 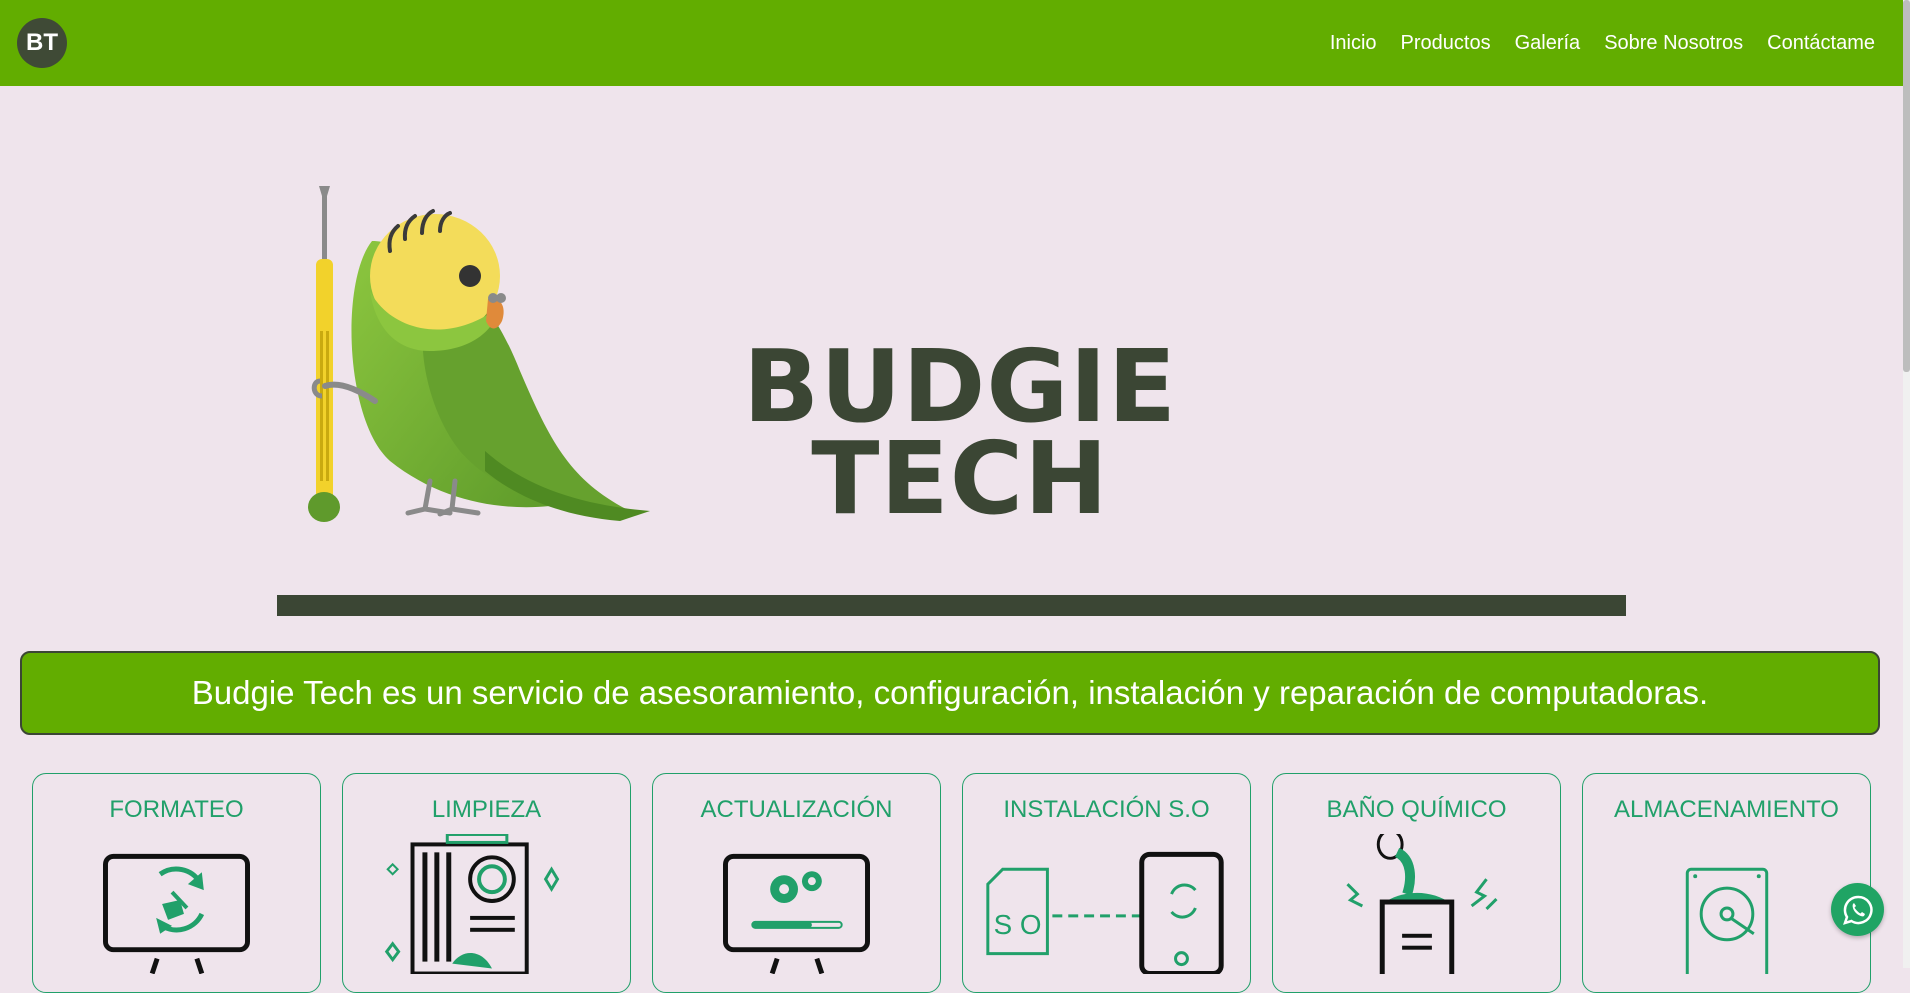 I want to click on card-title: ALMACENAMIENTO, so click(x=1726, y=809).